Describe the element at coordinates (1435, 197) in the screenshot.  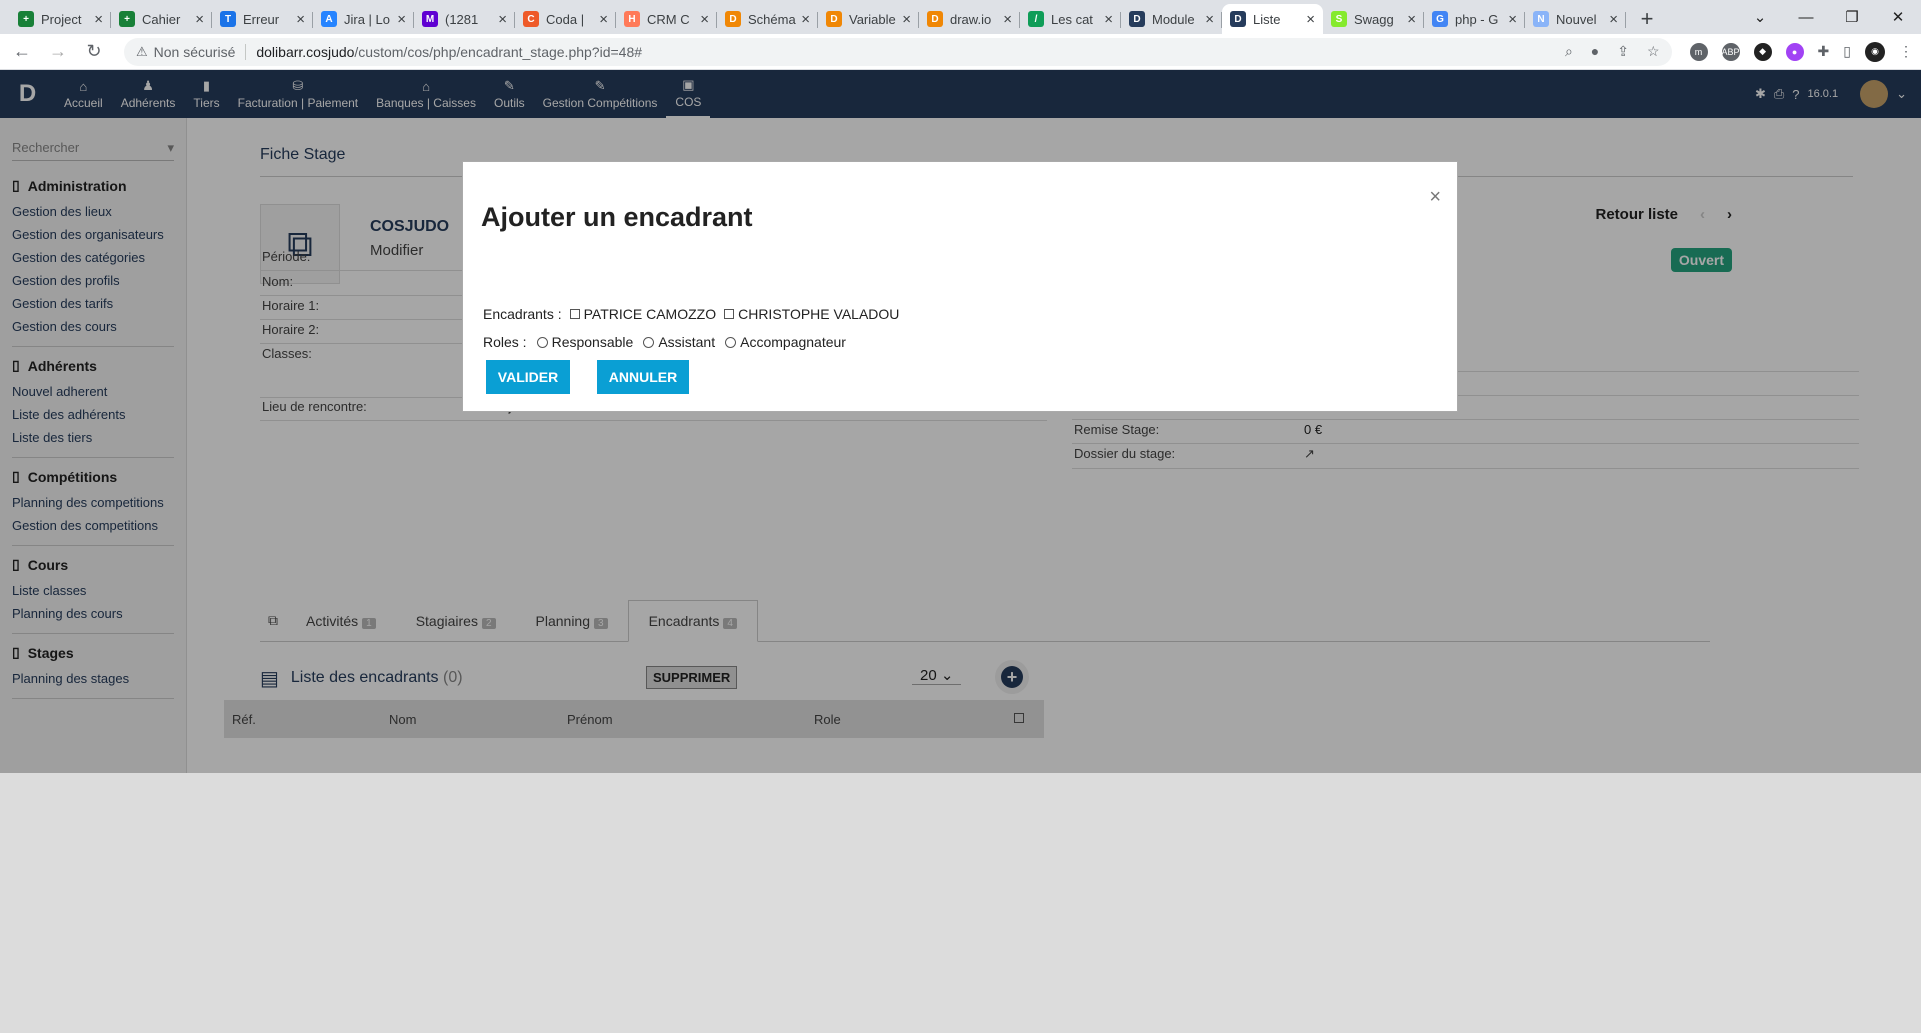
I see `close-icon: ×` at that location.